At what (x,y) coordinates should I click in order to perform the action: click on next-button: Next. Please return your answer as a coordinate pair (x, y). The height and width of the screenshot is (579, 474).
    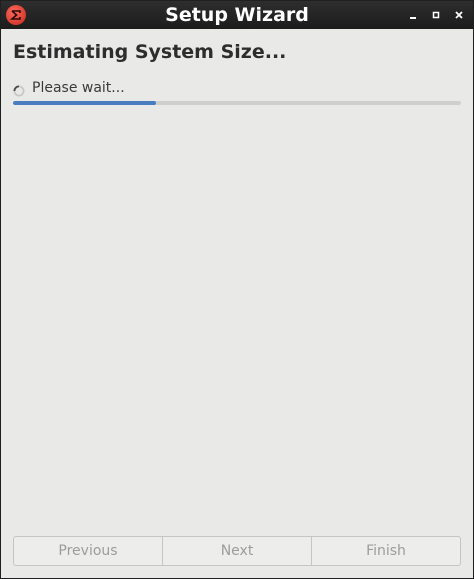
    Looking at the image, I should click on (237, 551).